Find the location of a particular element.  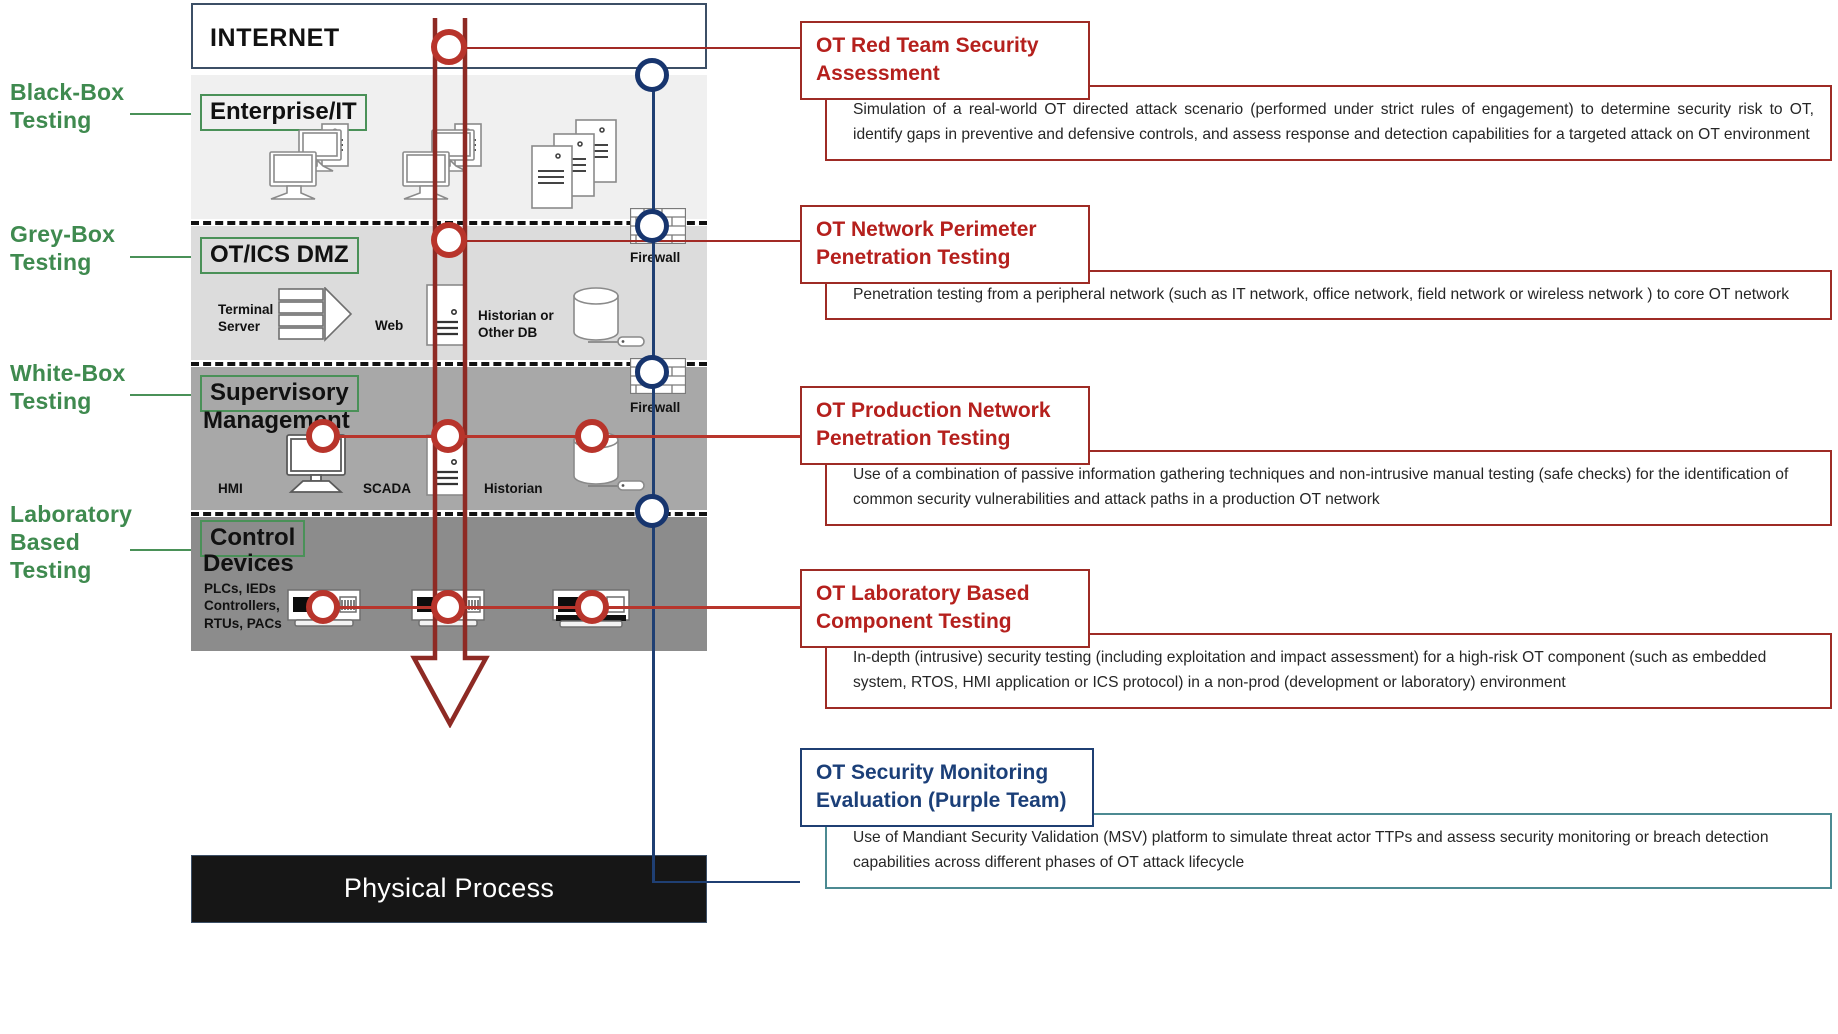

firewall-caption-lower: Firewall is located at coordinates (655, 407).